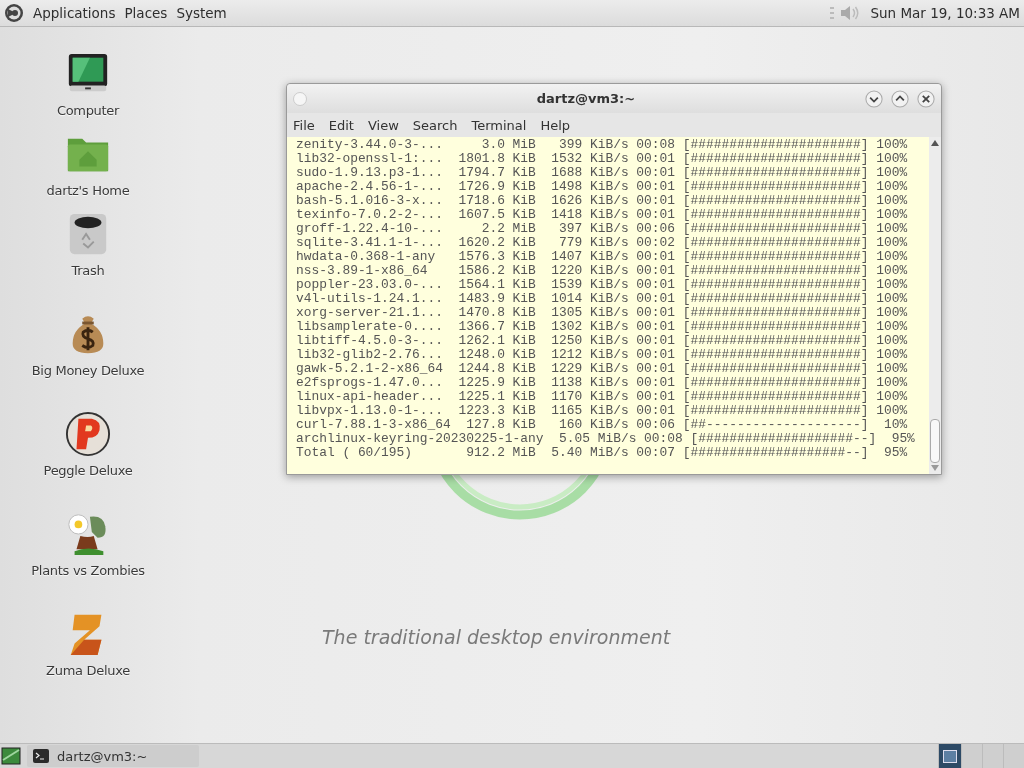 This screenshot has height=768, width=1024. What do you see at coordinates (496, 637) in the screenshot?
I see `tagline: The traditional desktop environment` at bounding box center [496, 637].